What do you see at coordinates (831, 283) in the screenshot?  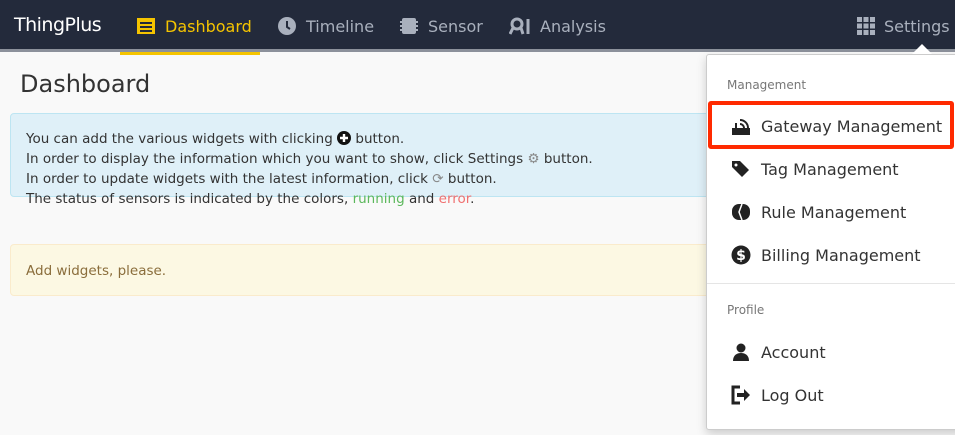 I see `menu-divider` at bounding box center [831, 283].